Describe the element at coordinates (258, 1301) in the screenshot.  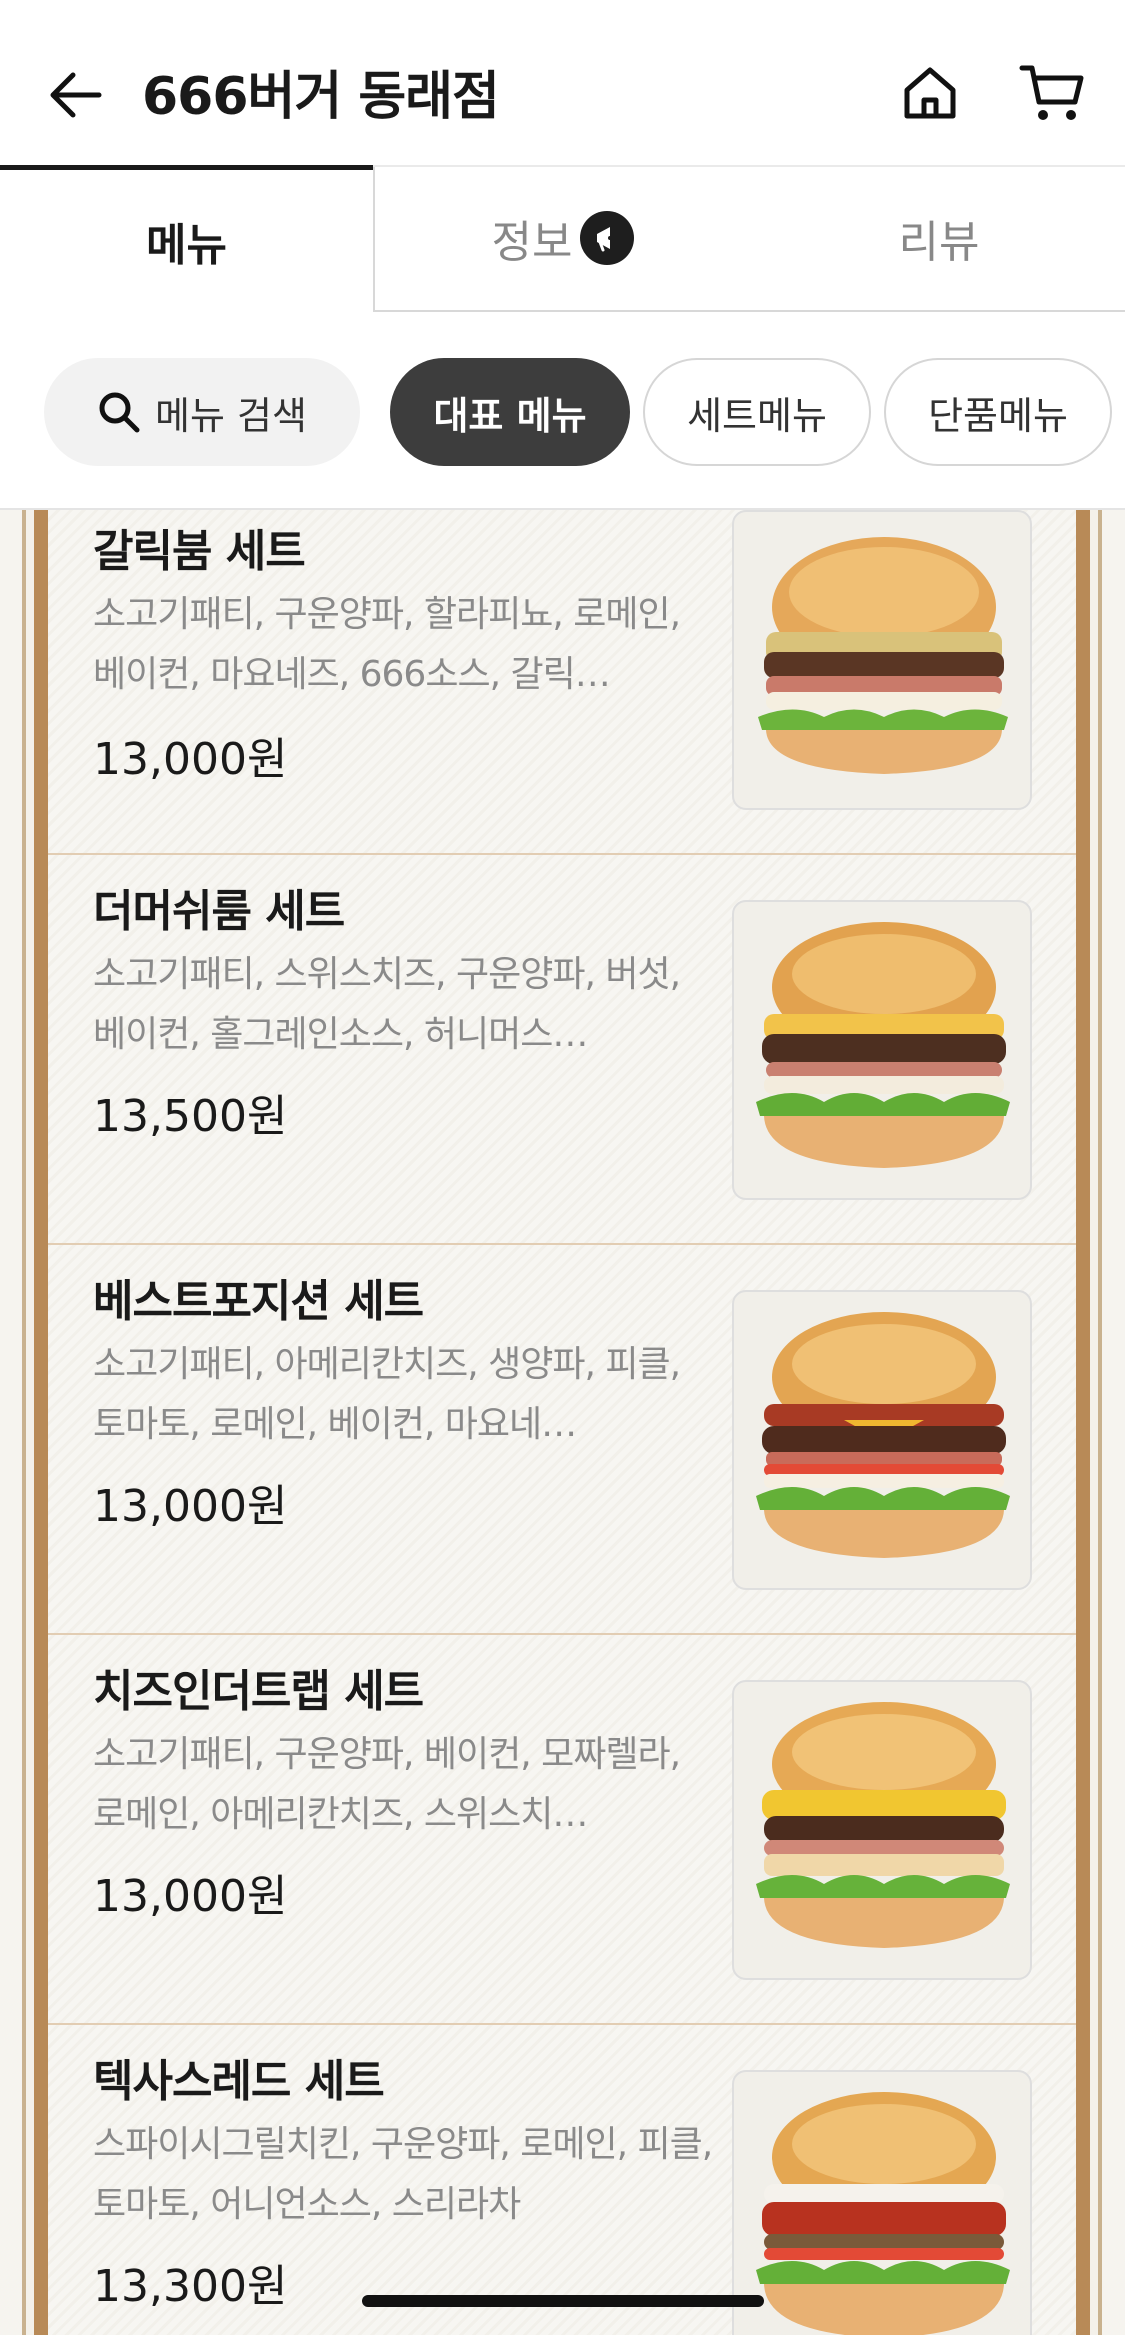
I see `menu-item-name: 베스트포지션 세트` at that location.